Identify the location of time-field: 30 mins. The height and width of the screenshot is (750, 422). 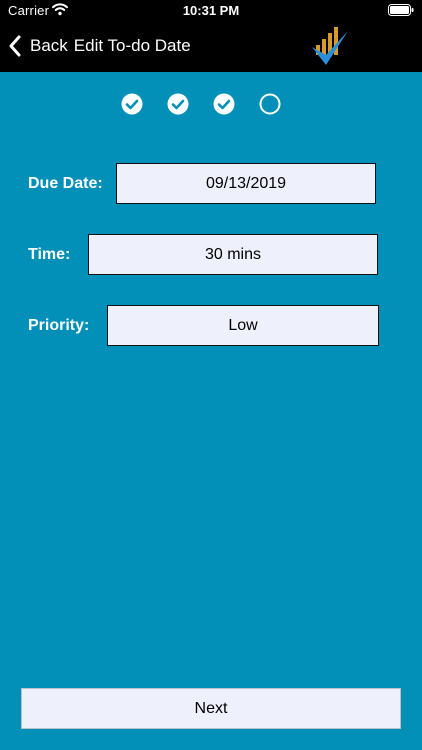
(233, 254).